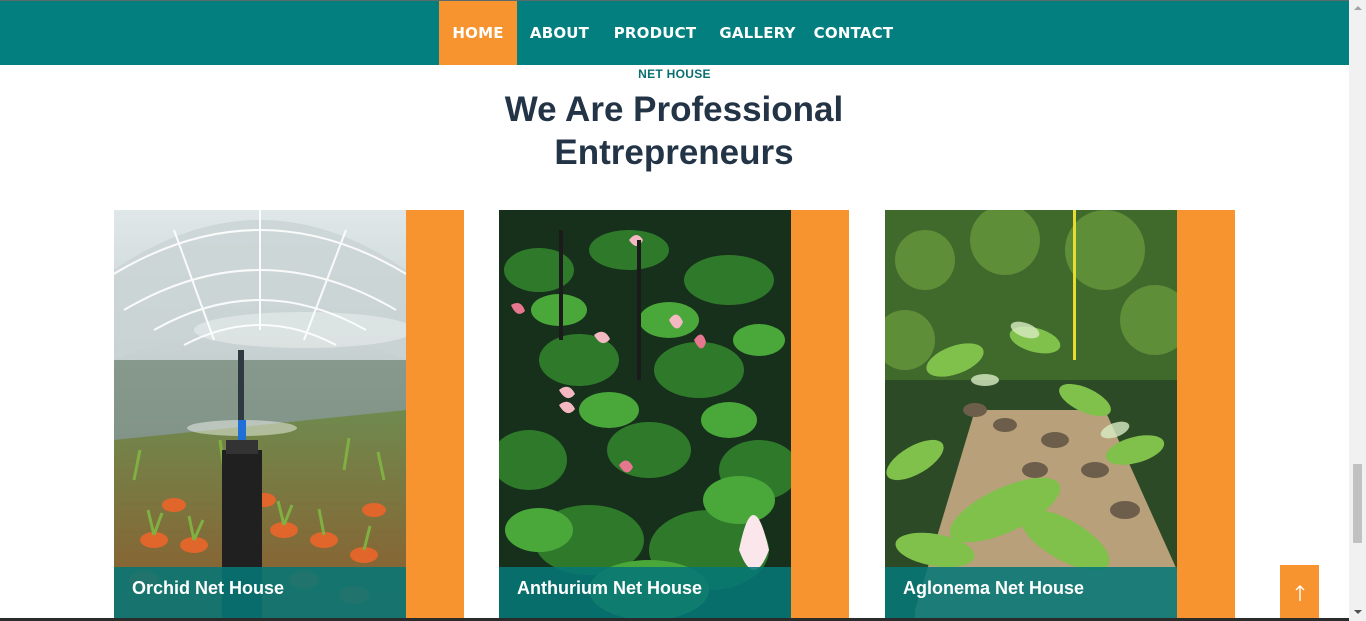 This screenshot has height=621, width=1366. What do you see at coordinates (1357, 503) in the screenshot?
I see `scroll-thumb` at bounding box center [1357, 503].